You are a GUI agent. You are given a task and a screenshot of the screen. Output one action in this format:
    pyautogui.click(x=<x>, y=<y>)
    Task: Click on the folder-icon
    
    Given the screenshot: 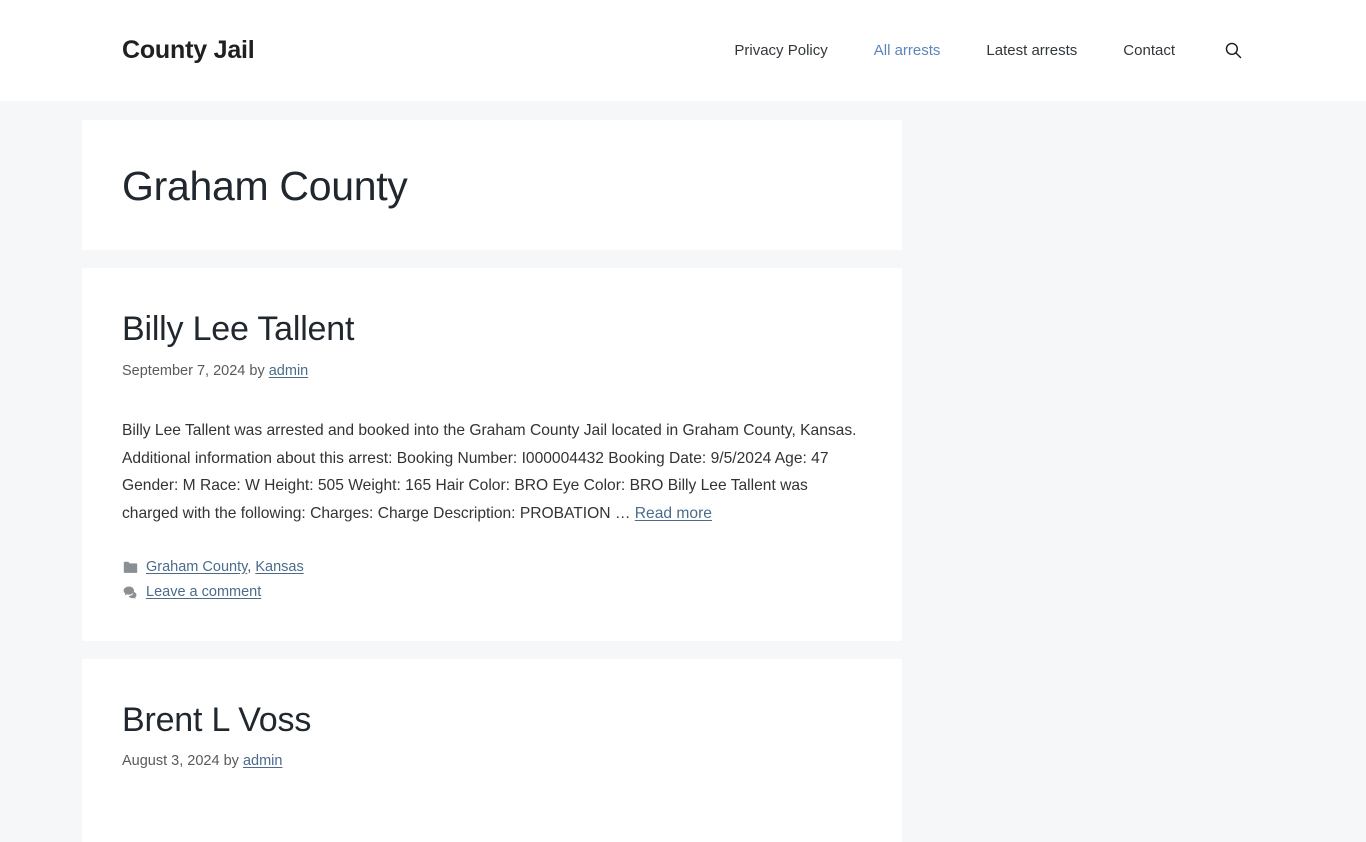 What is the action you would take?
    pyautogui.click(x=130, y=567)
    